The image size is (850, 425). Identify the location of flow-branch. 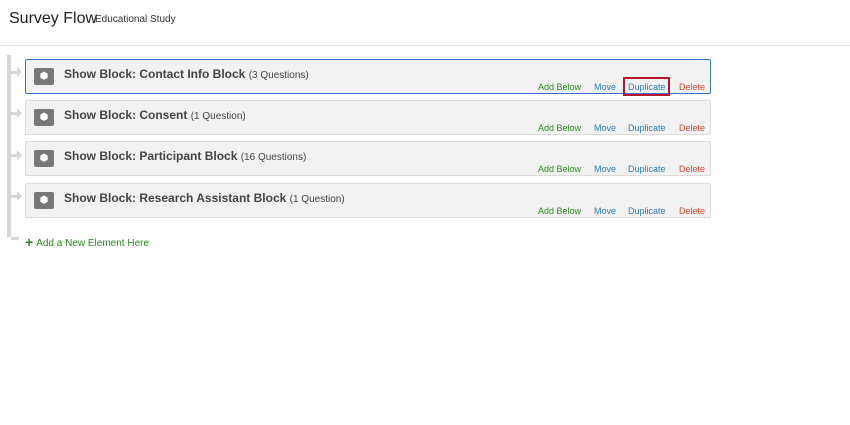
(15, 238).